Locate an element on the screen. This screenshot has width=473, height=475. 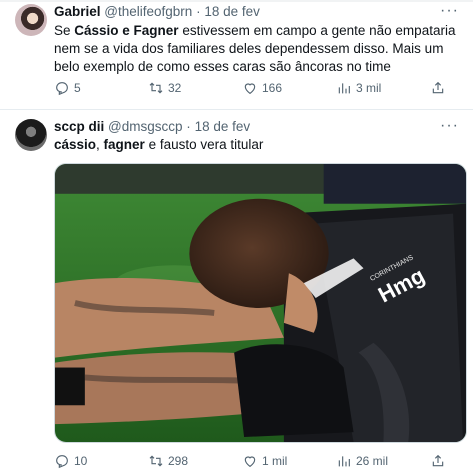
text-bold-segment: Cássio e Fagner is located at coordinates (126, 30).